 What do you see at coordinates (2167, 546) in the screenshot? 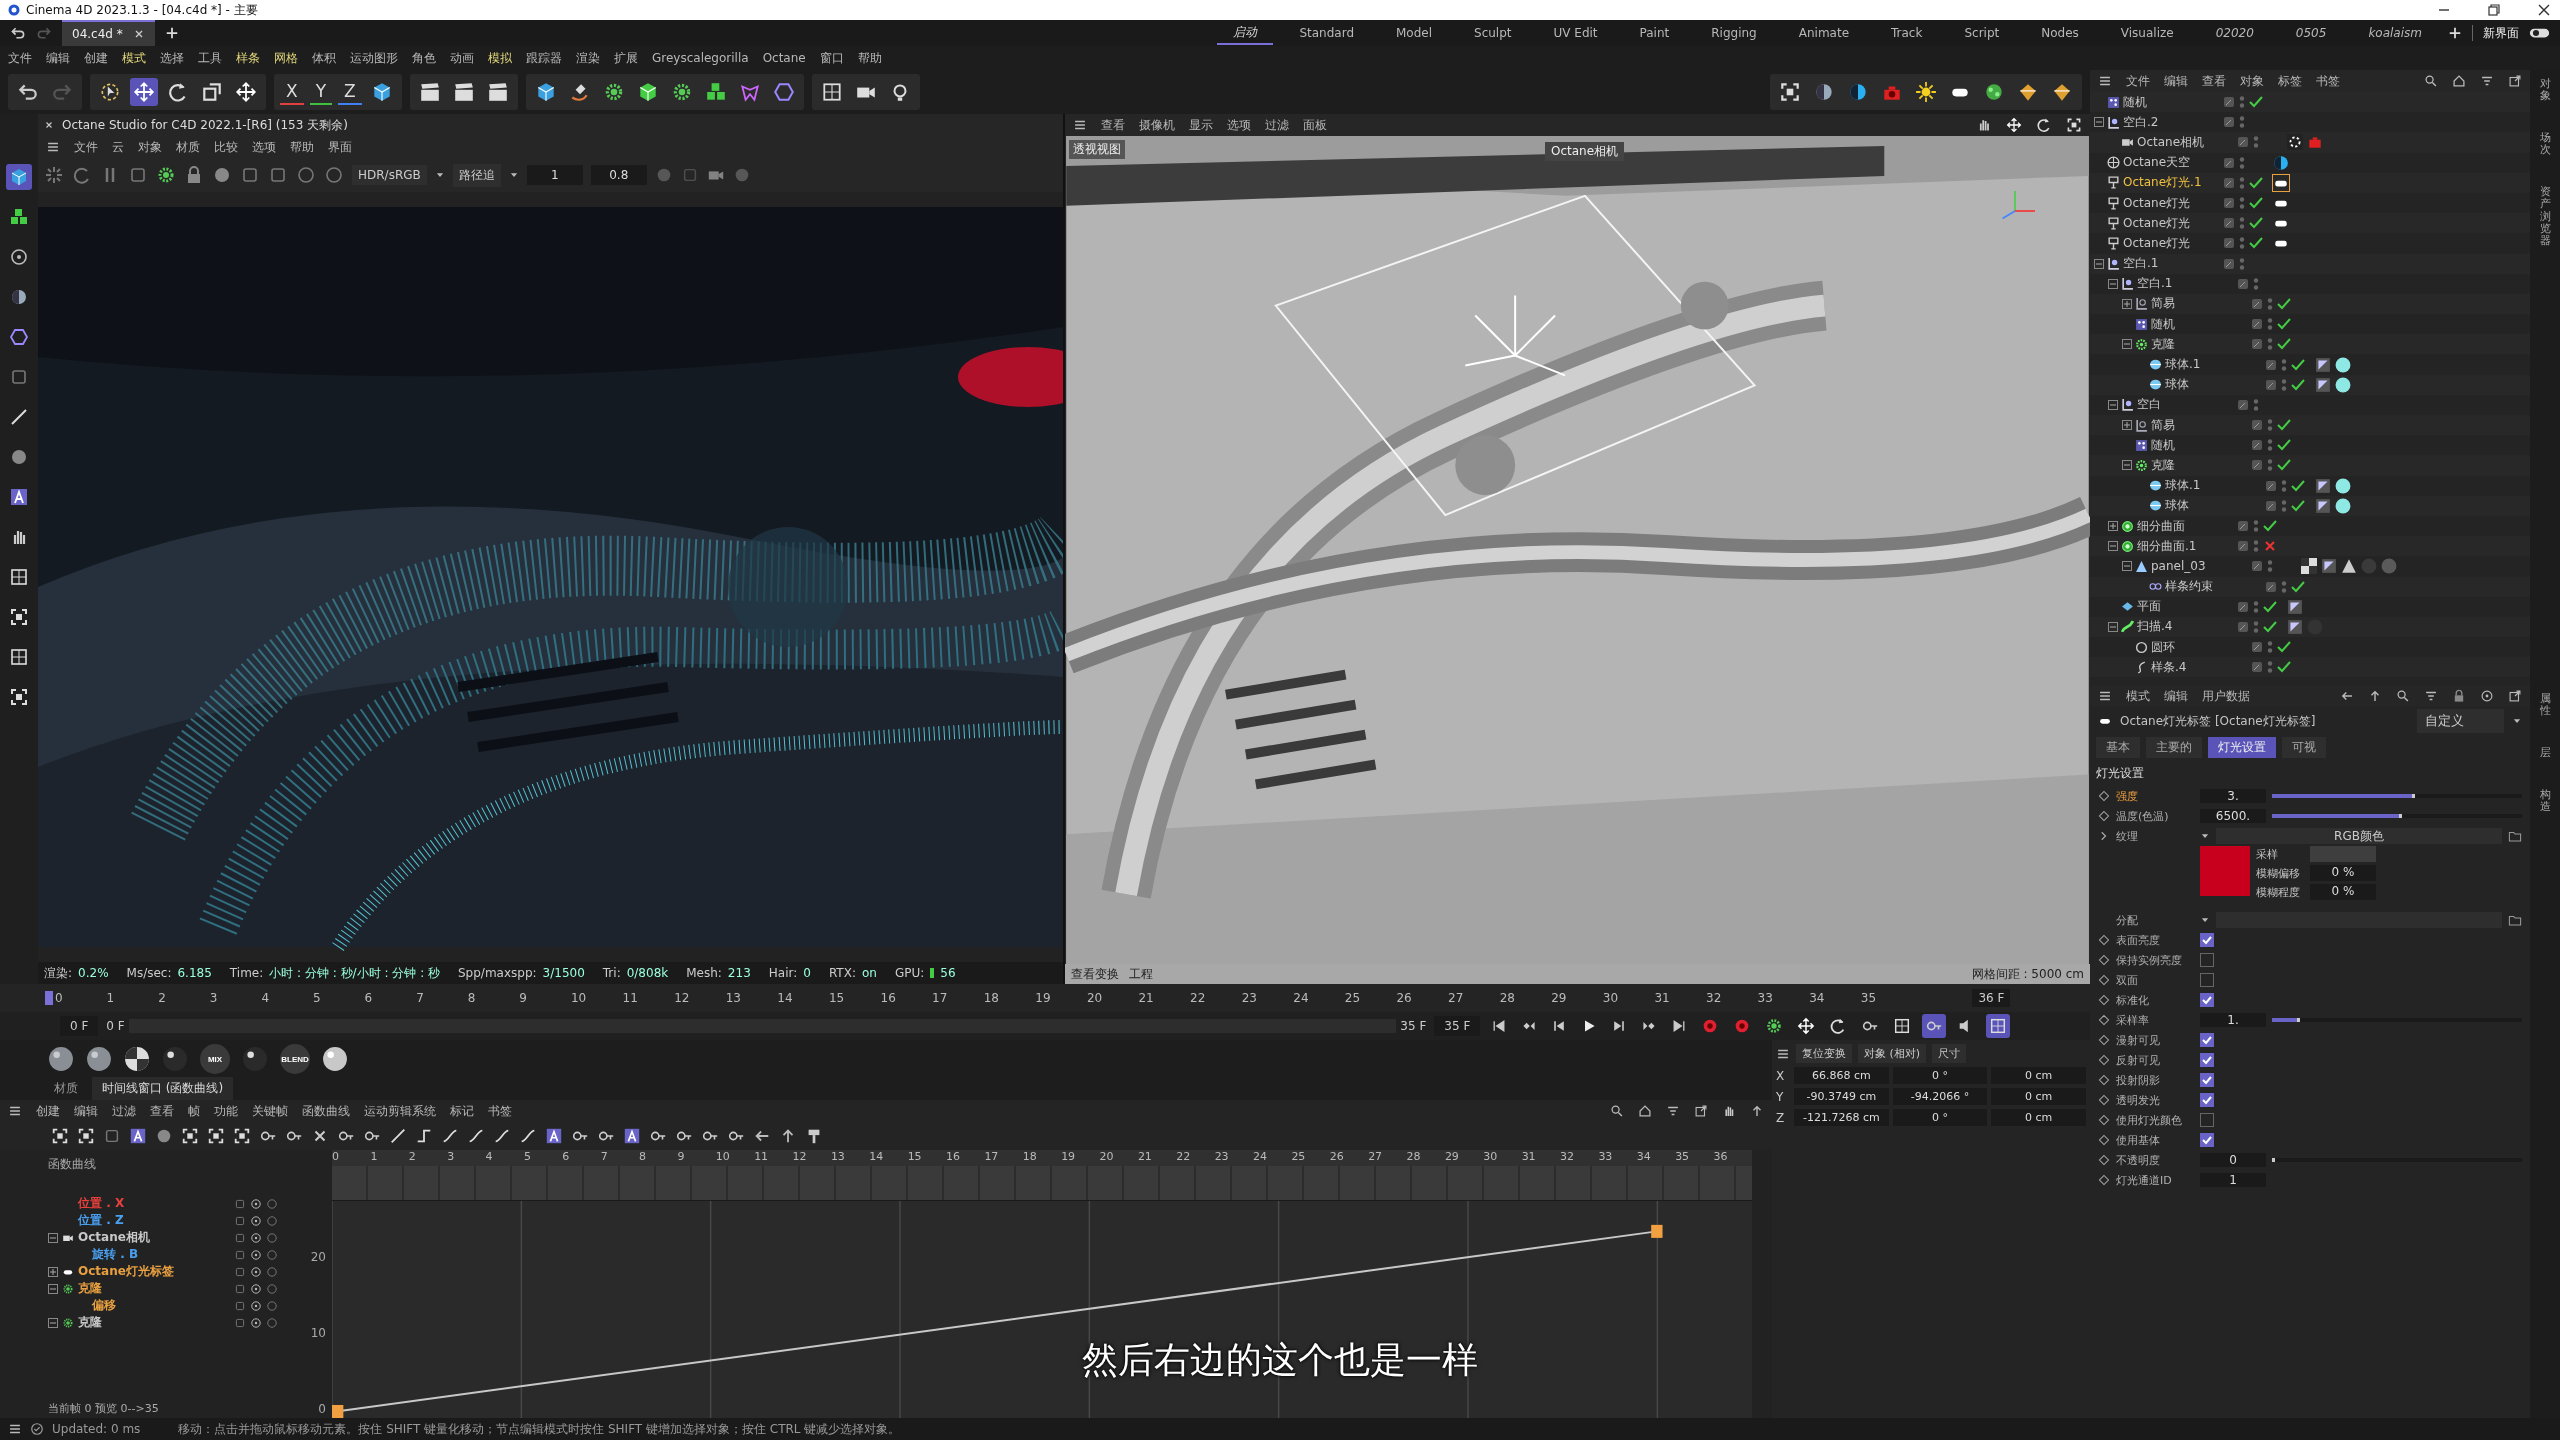
I see `object-name: 细分曲面.1` at bounding box center [2167, 546].